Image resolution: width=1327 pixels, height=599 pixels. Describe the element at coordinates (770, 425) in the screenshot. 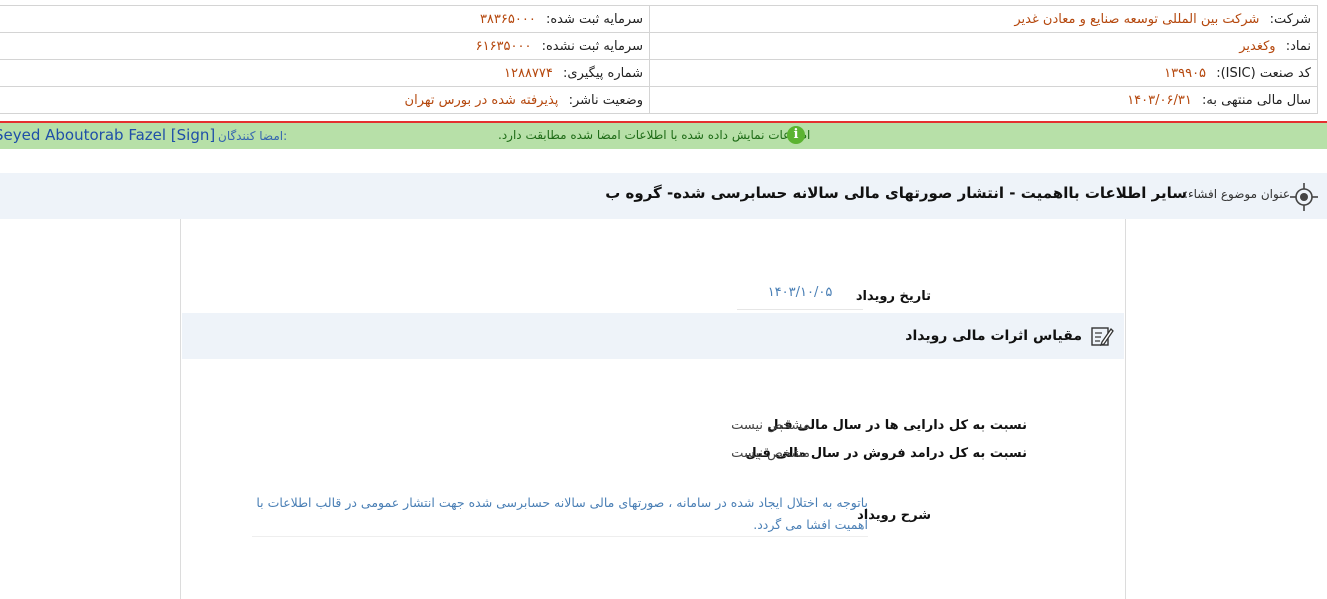

I see `assets-ratio-value: مشخص نیست` at that location.